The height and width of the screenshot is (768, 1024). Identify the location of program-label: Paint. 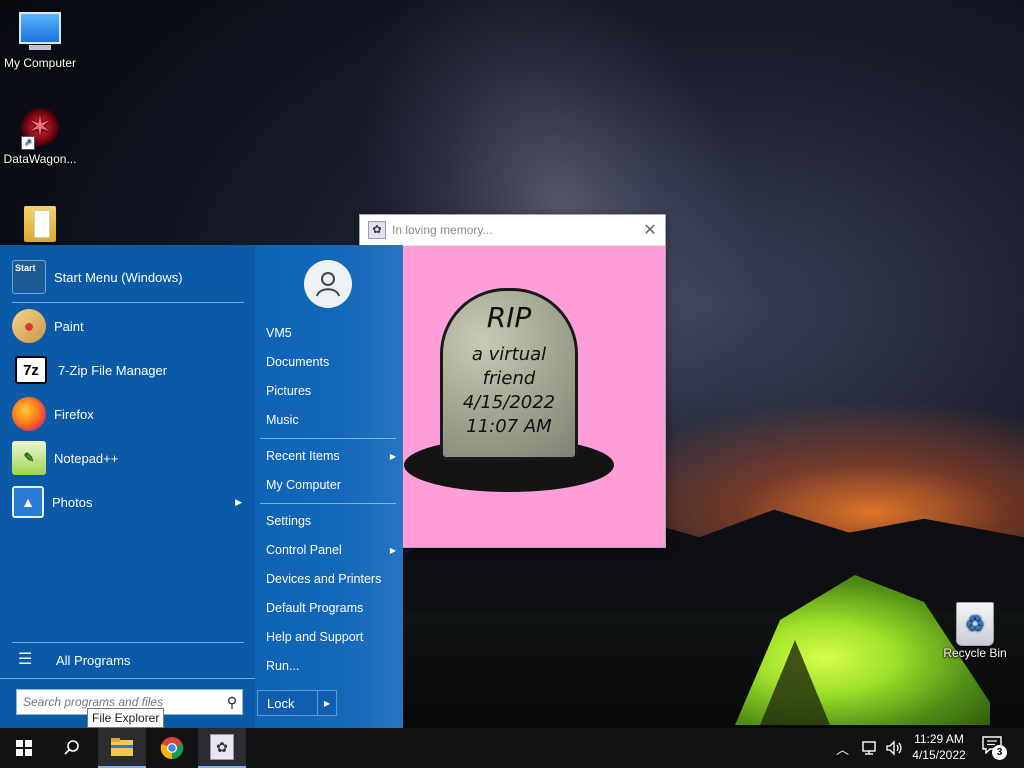
(69, 326).